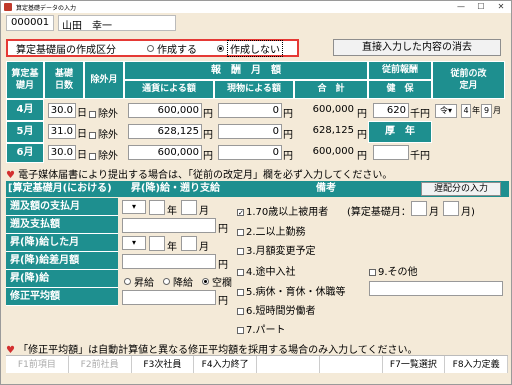 The height and width of the screenshot is (385, 512). I want to click on remark-2: 2.二以上勤務, so click(271, 230).